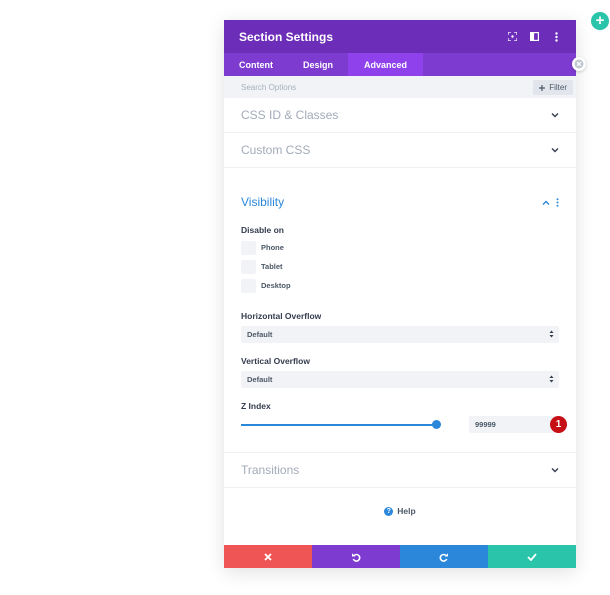 The image size is (610, 595). Describe the element at coordinates (290, 115) in the screenshot. I see `toggle-label: CSS ID & Classes` at that location.